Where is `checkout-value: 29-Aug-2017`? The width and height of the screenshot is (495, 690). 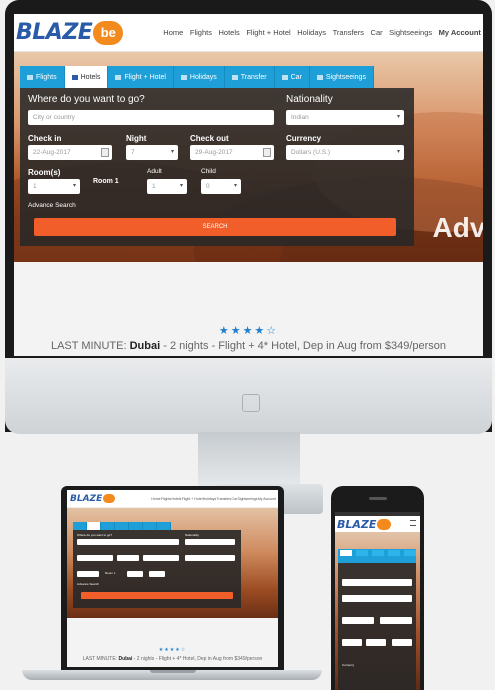 checkout-value: 29-Aug-2017 is located at coordinates (214, 152).